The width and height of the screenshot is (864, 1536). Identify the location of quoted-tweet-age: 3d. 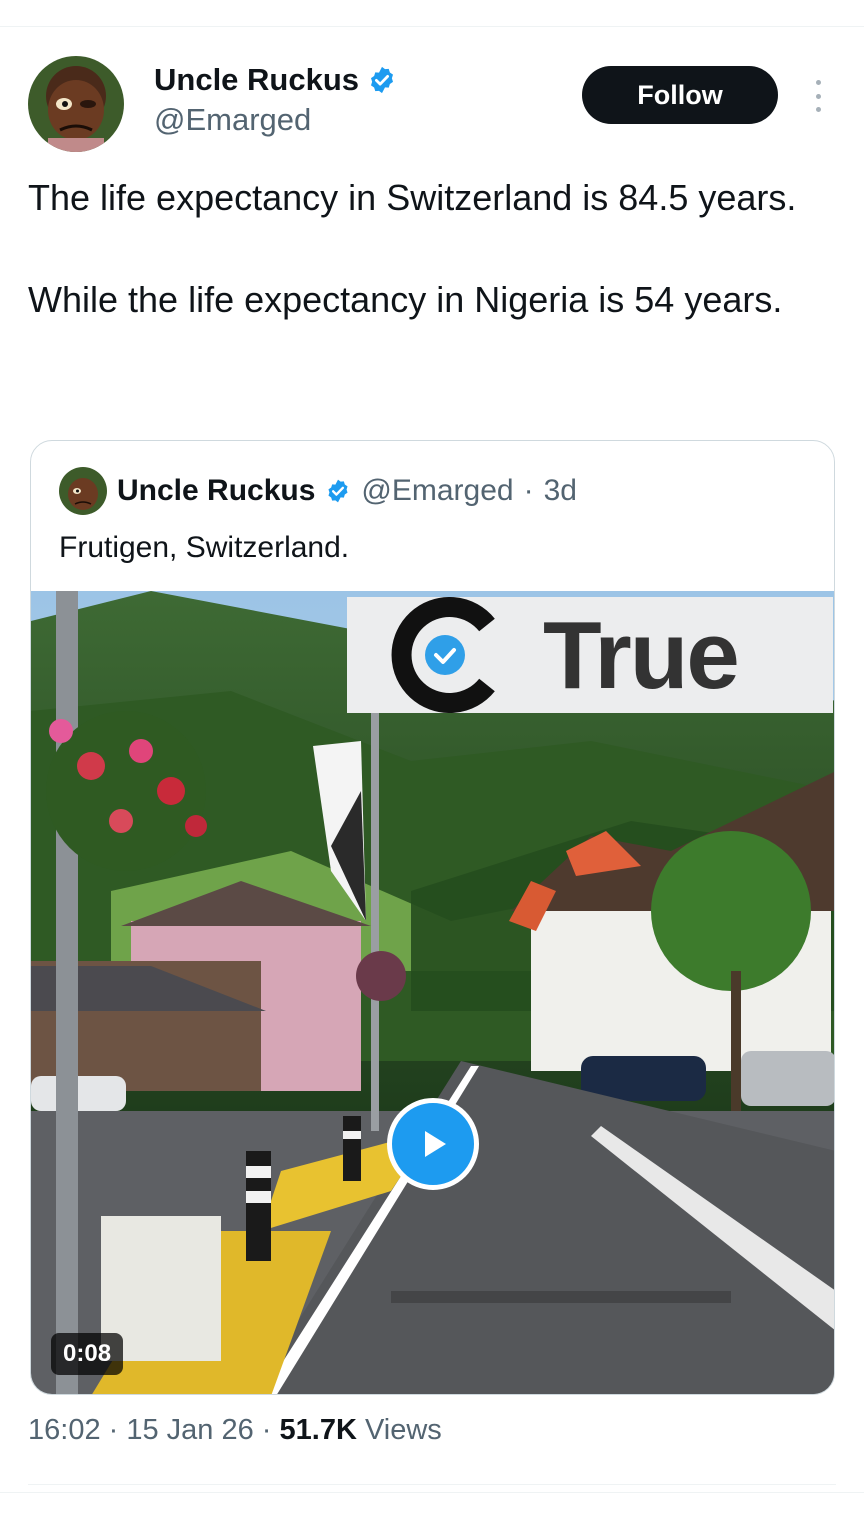
(560, 490).